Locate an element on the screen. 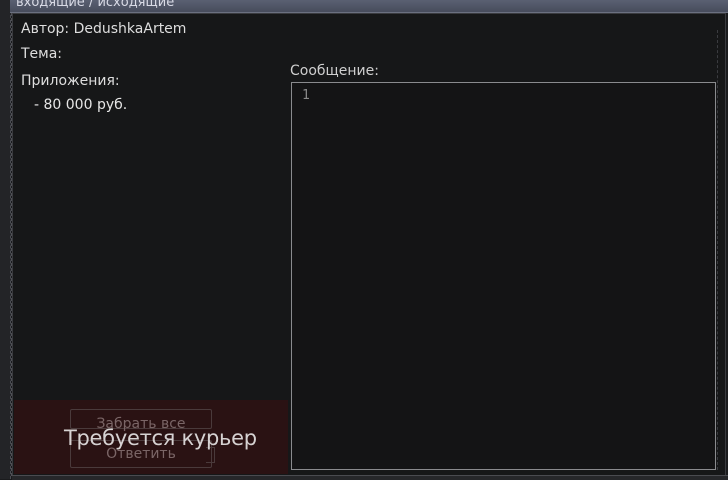 This screenshot has height=480, width=728. attachments-label: Приложения: is located at coordinates (70, 81).